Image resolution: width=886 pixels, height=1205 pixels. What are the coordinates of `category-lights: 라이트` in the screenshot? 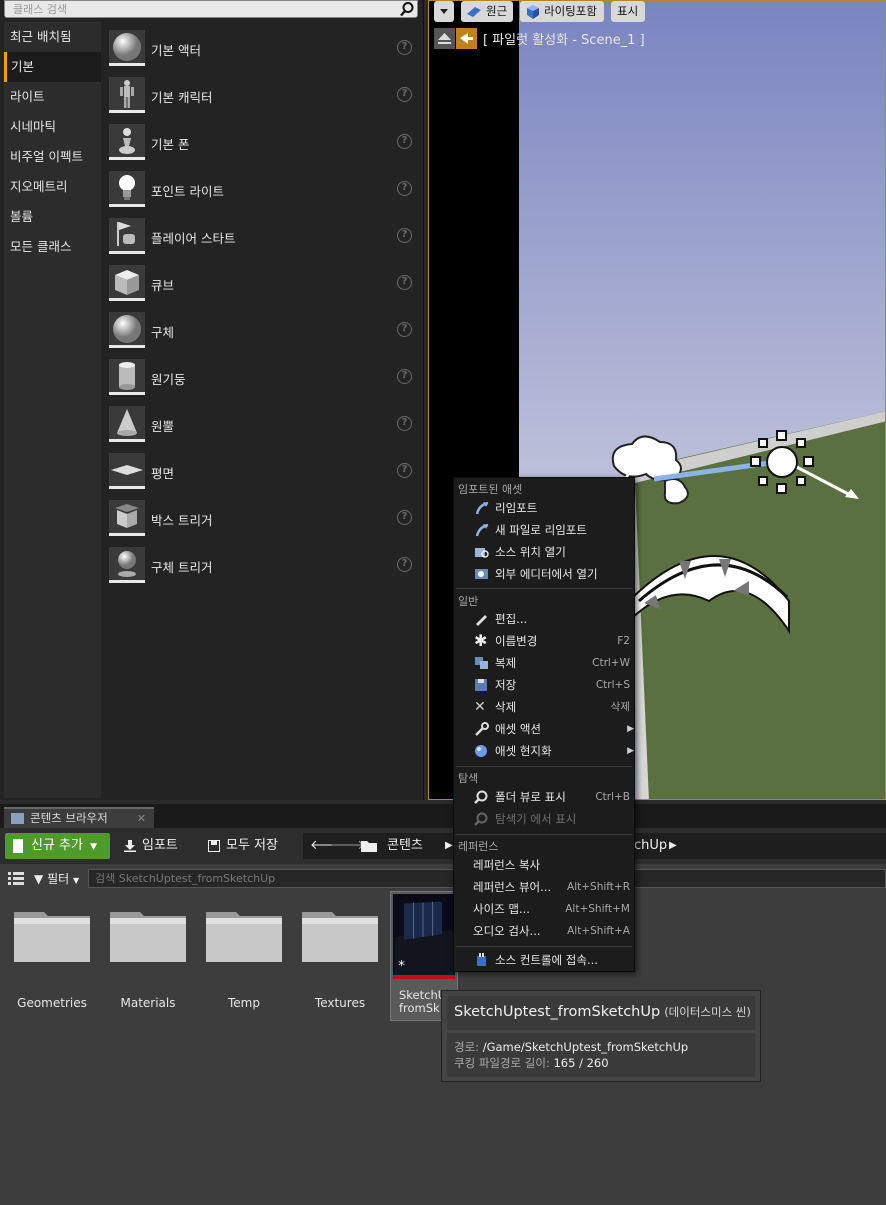 It's located at (52, 97).